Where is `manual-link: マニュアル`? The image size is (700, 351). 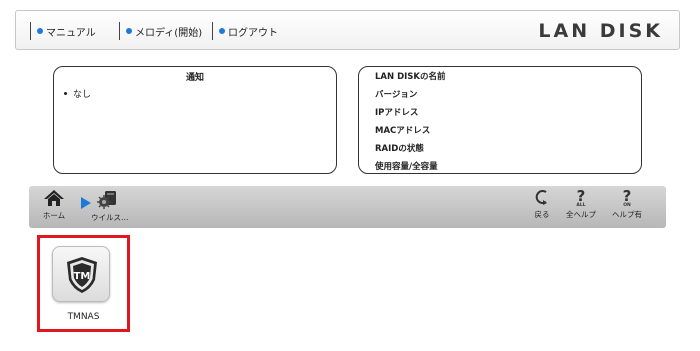 manual-link: マニュアル is located at coordinates (63, 31).